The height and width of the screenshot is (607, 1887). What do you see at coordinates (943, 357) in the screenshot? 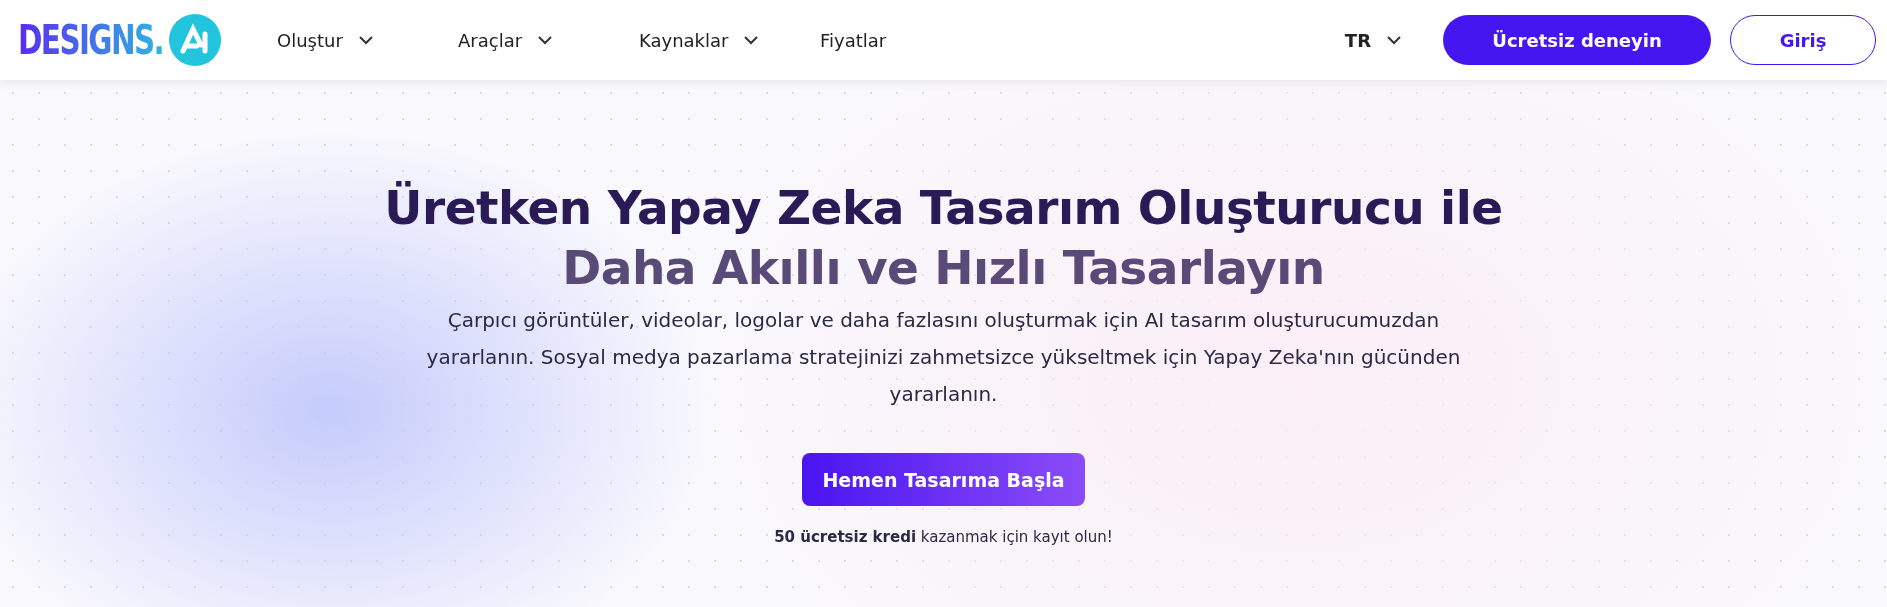
I see `hero-description: Çarpıcı görüntüler, videolar, logolar ve daha fazlasını oluşturmak için AI tasarım oluşturucumuzdan yararlanın. Sosyal medya pazarlama stratejinizi zahmetsizce yükseltmek için Yapay Zeka'nın gücünden yararlanın.` at bounding box center [943, 357].